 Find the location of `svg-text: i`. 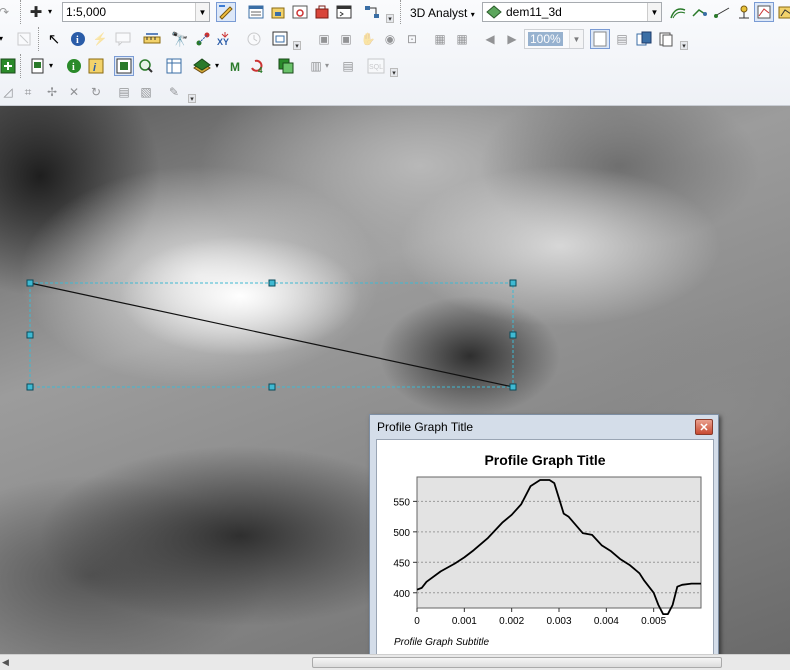

svg-text: i is located at coordinates (73, 67).